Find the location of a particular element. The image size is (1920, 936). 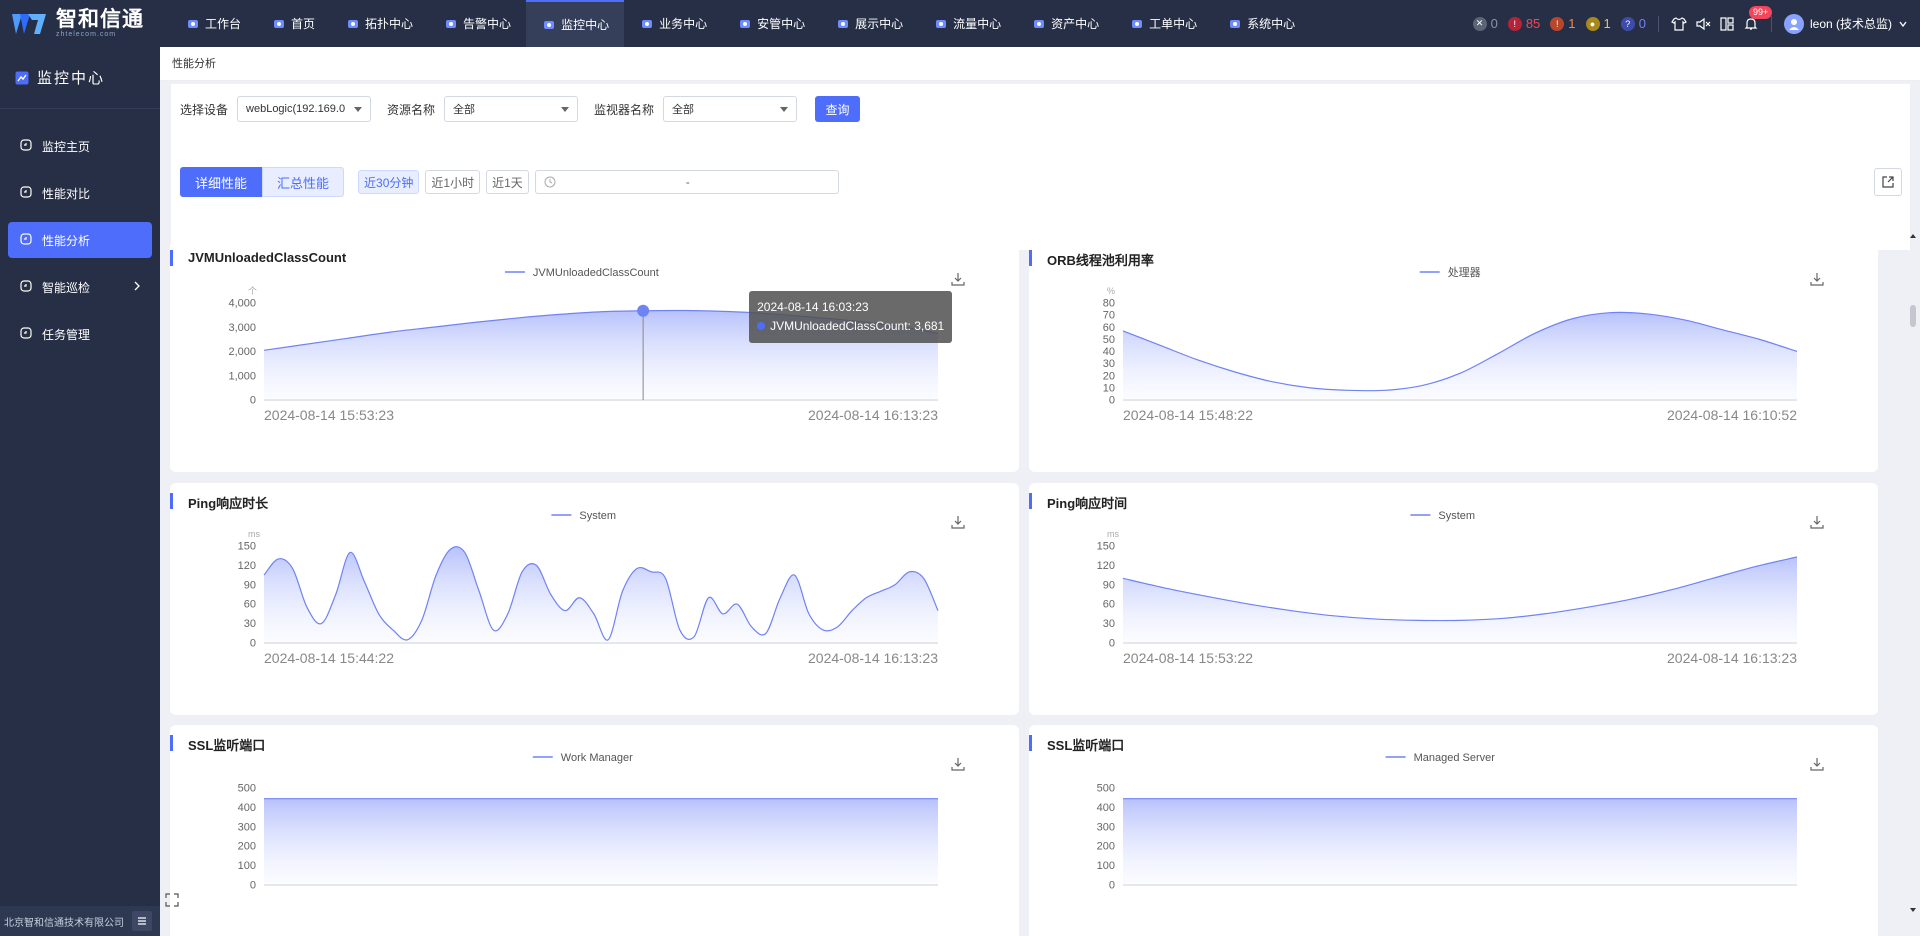

nav-item-2: 拓扑中心 is located at coordinates (379, 23).